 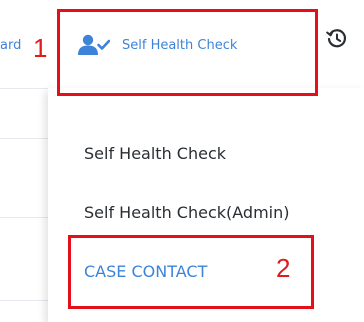 What do you see at coordinates (10, 45) in the screenshot?
I see `nav-item-previous: ard` at bounding box center [10, 45].